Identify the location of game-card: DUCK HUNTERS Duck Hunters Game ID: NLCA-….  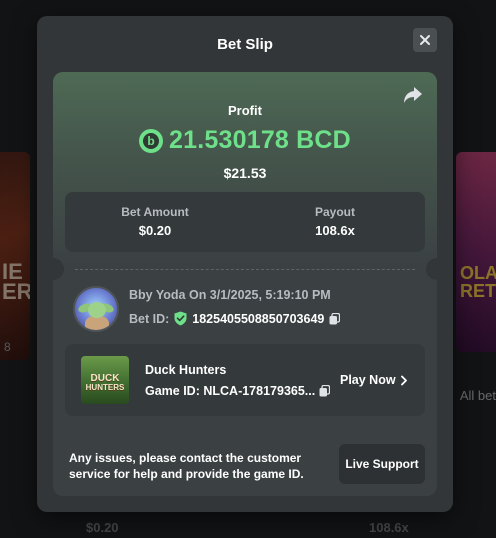
(245, 380).